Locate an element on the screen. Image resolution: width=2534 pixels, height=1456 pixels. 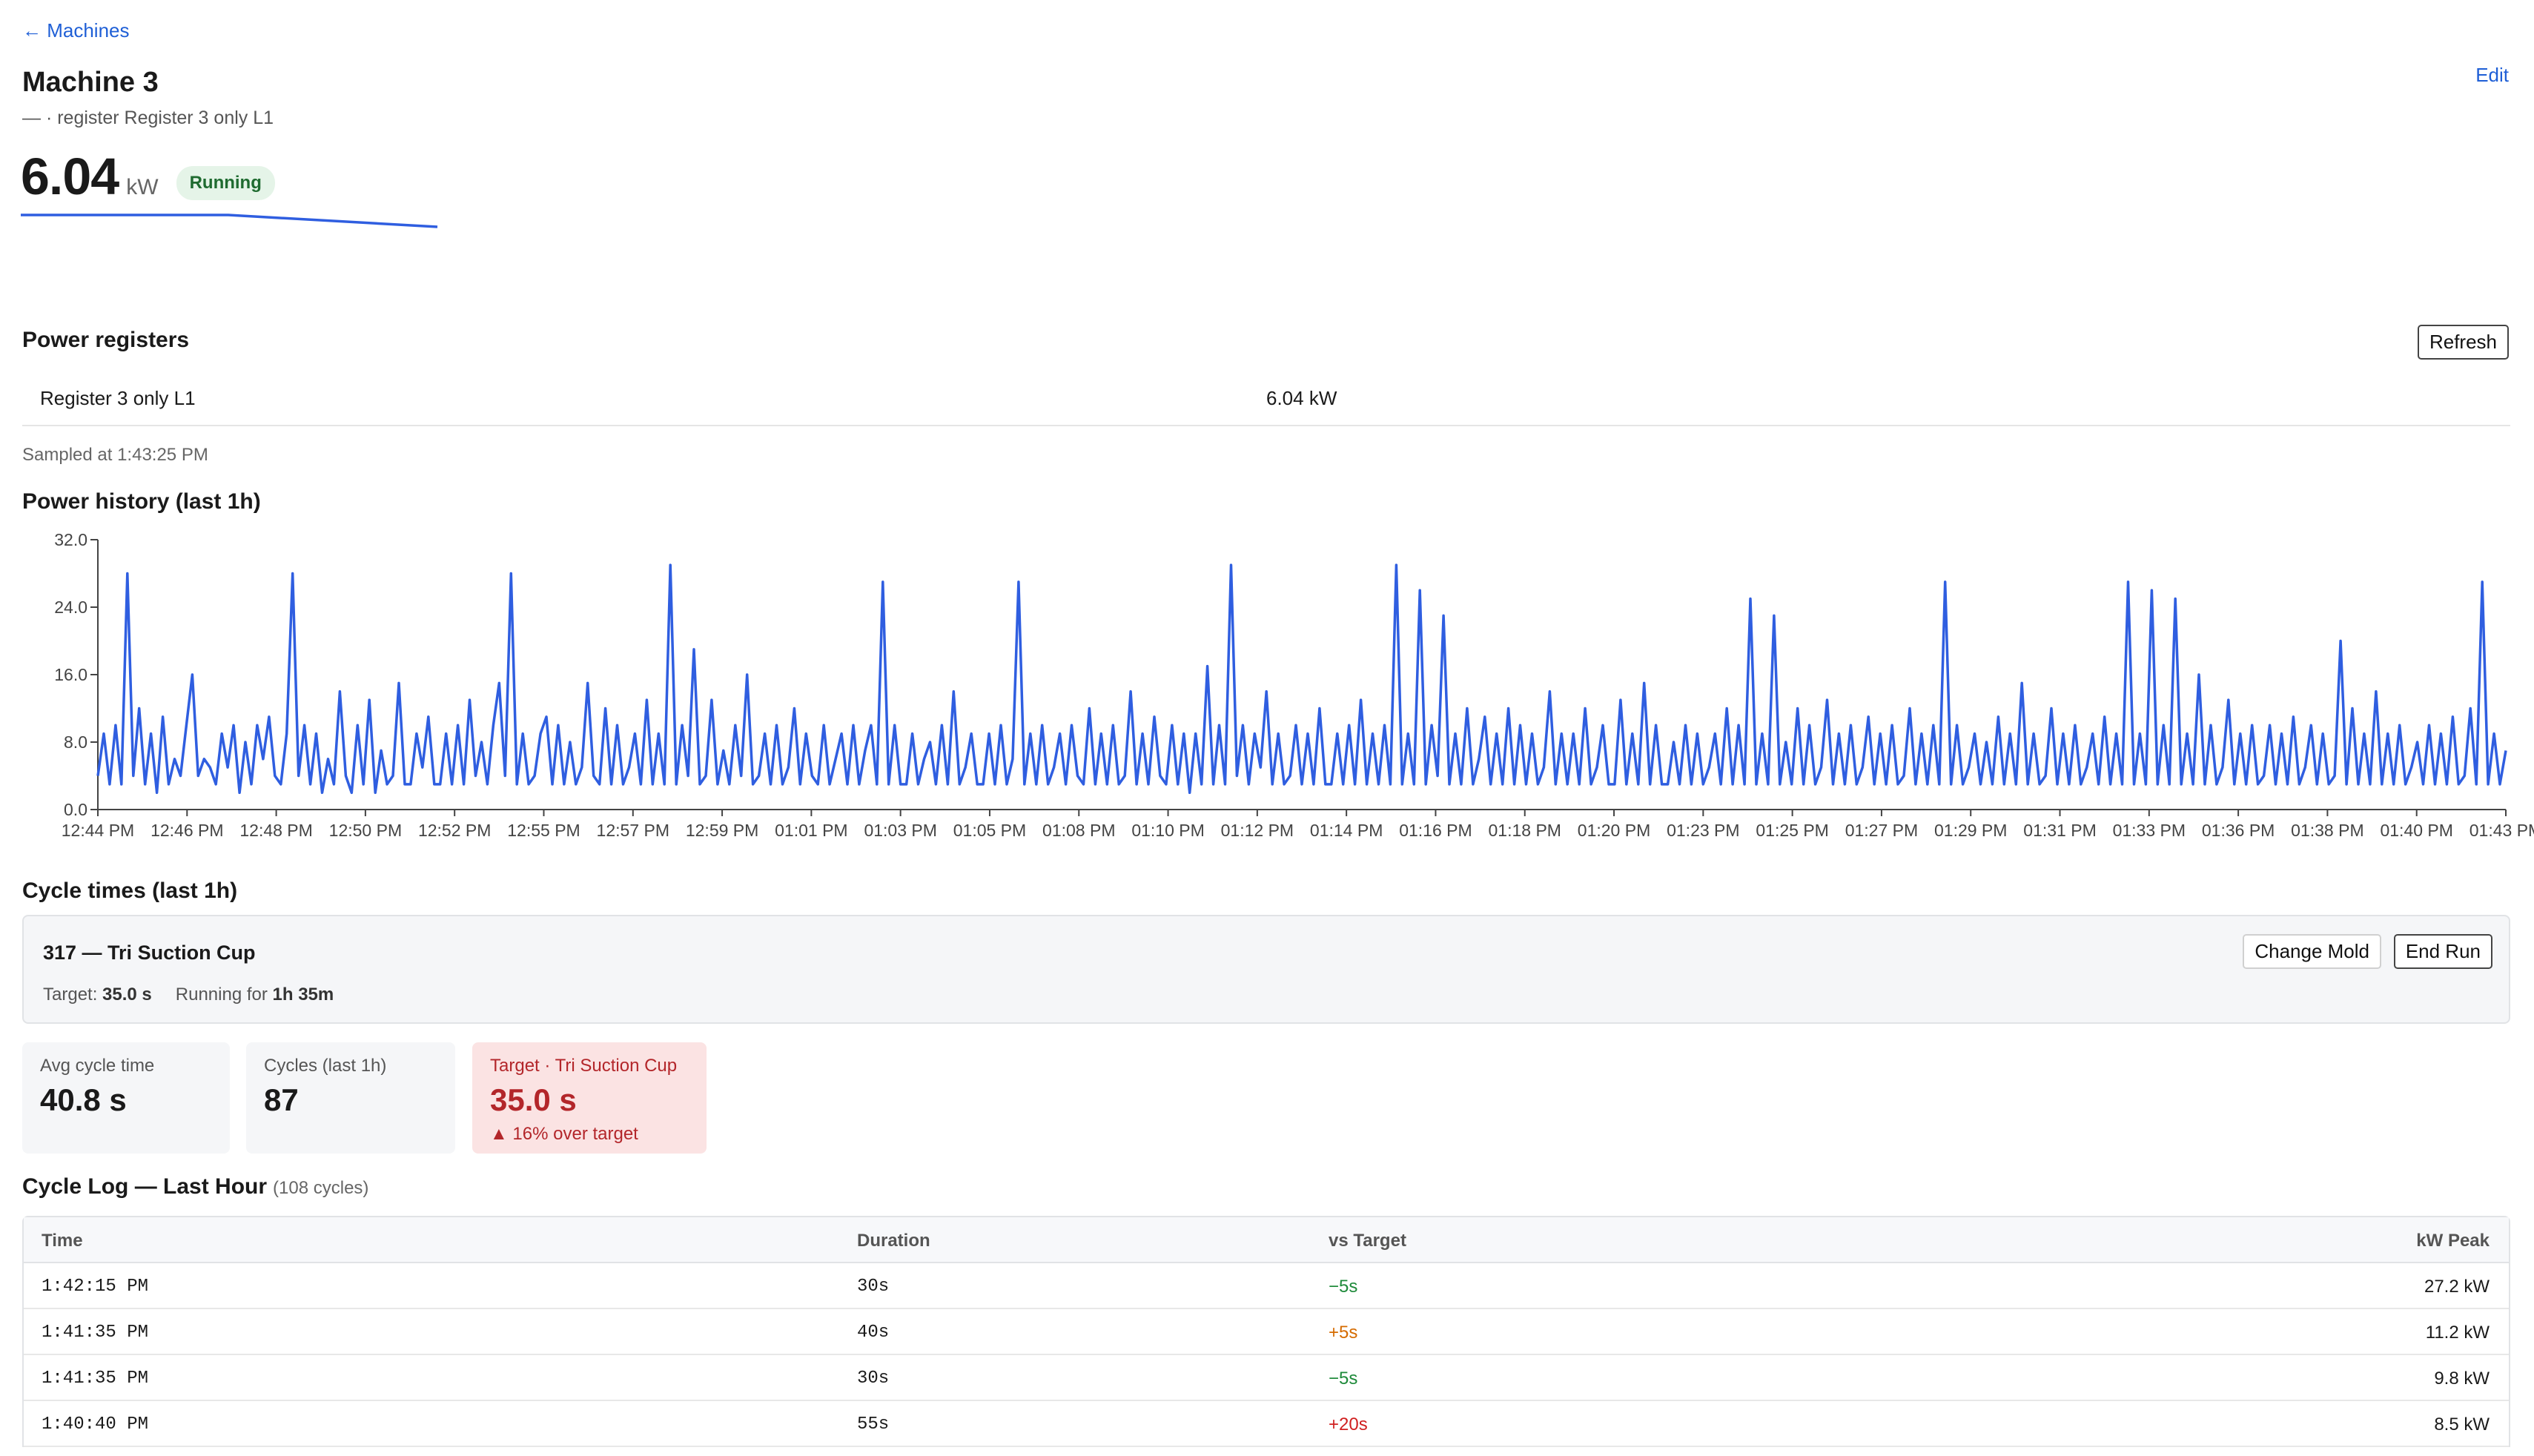
x-tick-label: 12:57 PM is located at coordinates (633, 830).